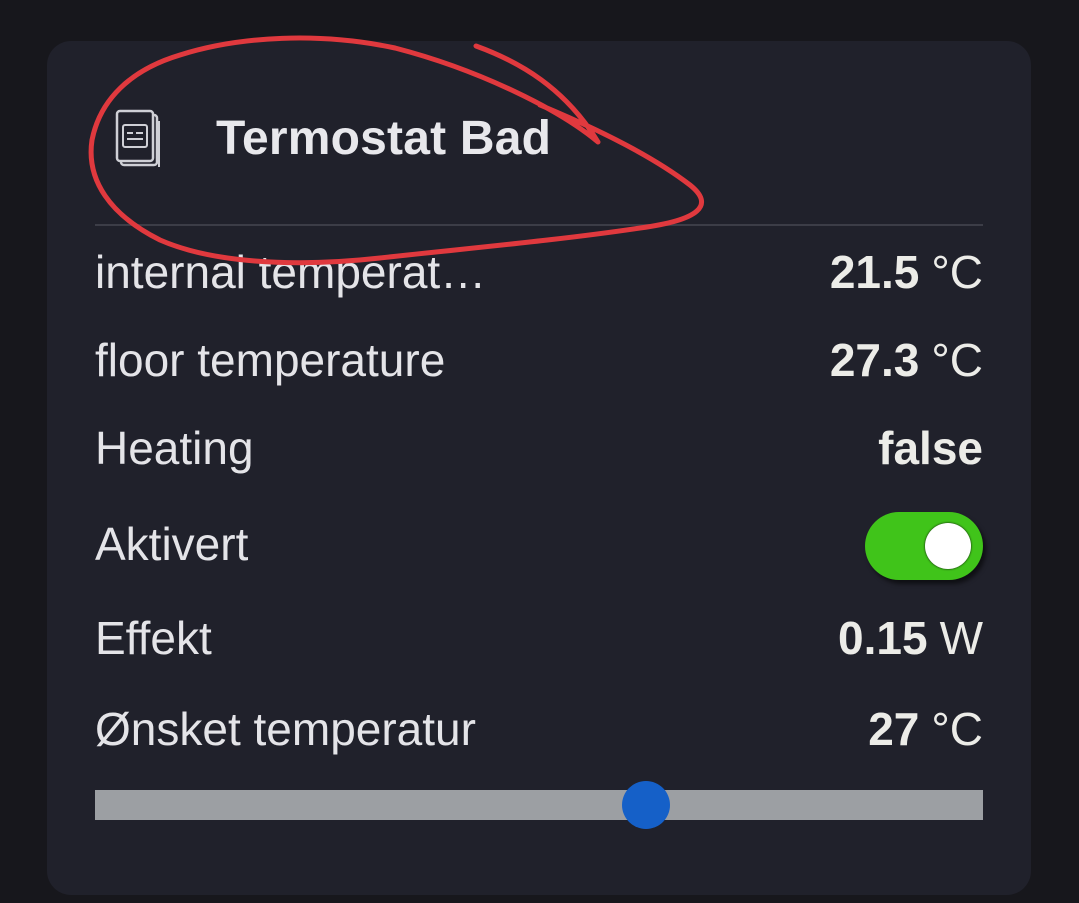 Image resolution: width=1079 pixels, height=903 pixels. I want to click on row-target-temperature: Ønsket temperatur 27 °C, so click(539, 729).